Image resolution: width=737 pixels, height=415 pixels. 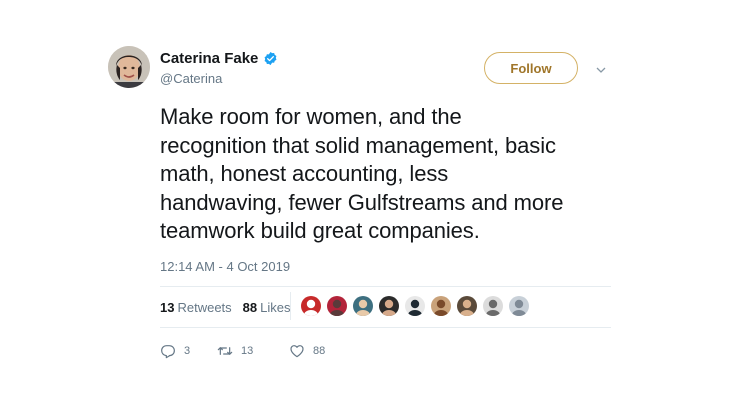 I want to click on liker-avatars, so click(x=417, y=306).